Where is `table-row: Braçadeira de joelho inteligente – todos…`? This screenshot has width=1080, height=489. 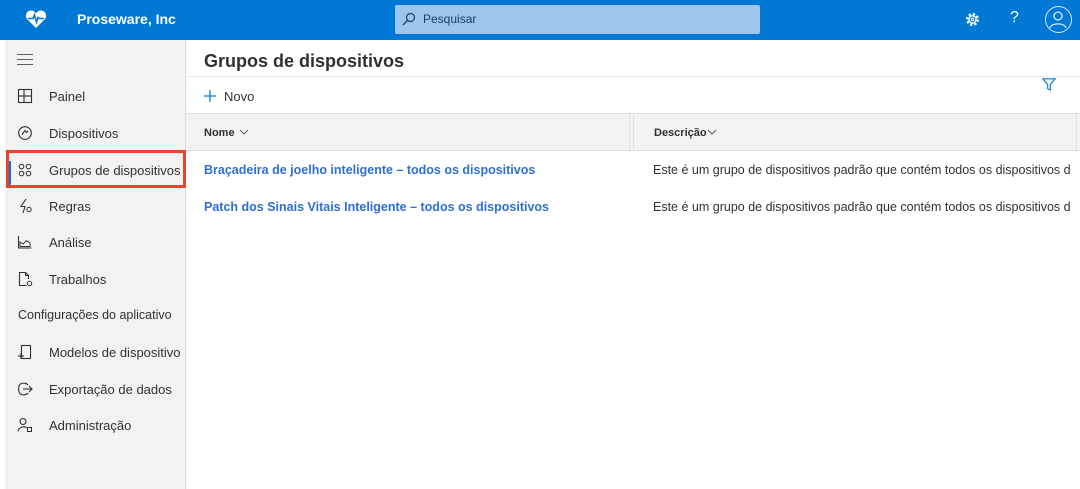 table-row: Braçadeira de joelho inteligente – todos… is located at coordinates (633, 170).